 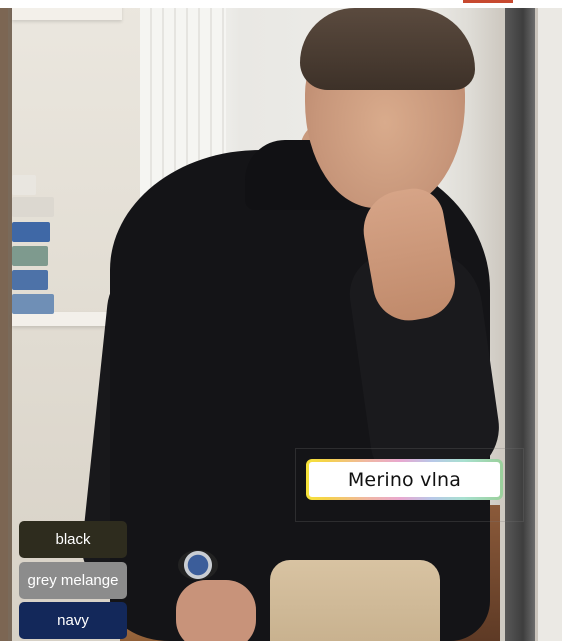 I want to click on top-accent-bar, so click(x=488, y=1).